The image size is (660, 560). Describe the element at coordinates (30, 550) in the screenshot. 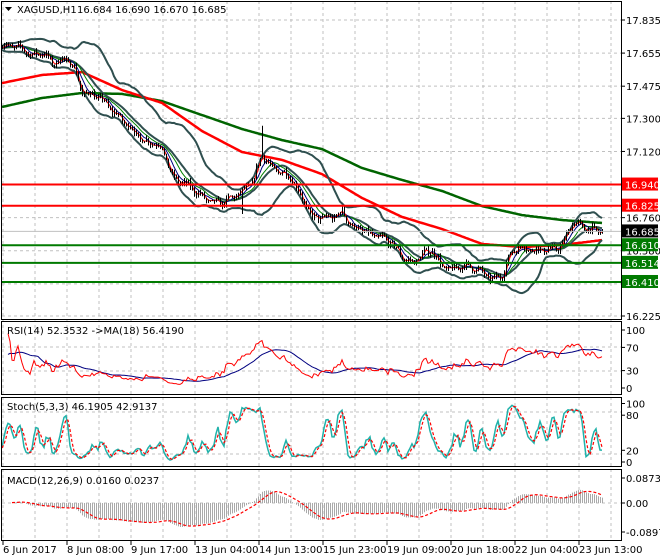

I see `time-tick-label: 6 Jun 2017` at that location.